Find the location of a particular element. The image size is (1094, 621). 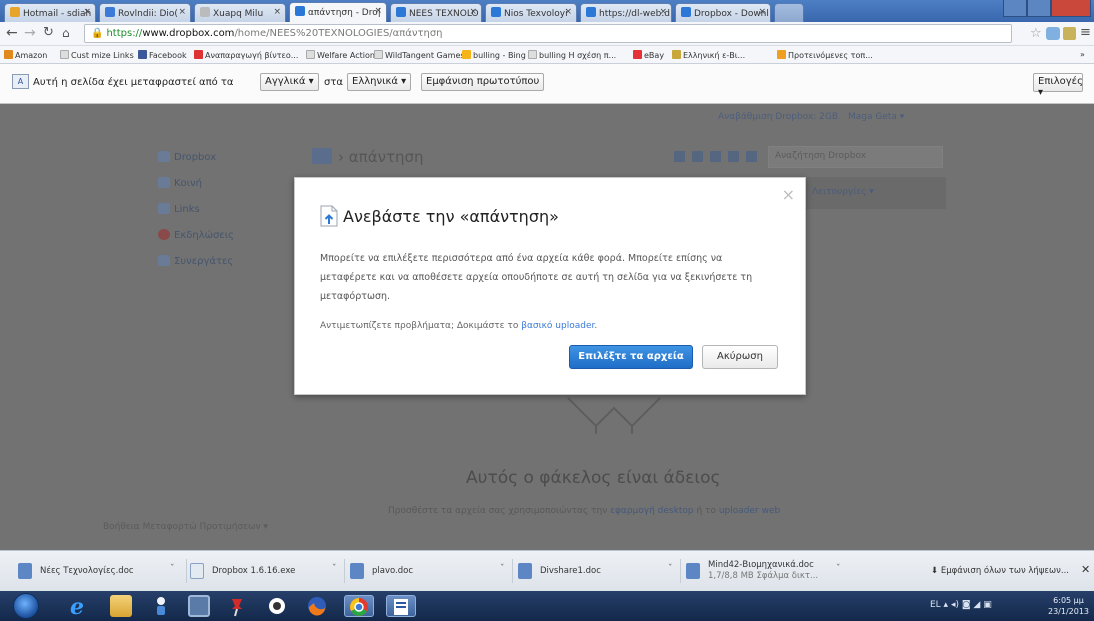

breadcrumb-current: απάντηση is located at coordinates (386, 157).